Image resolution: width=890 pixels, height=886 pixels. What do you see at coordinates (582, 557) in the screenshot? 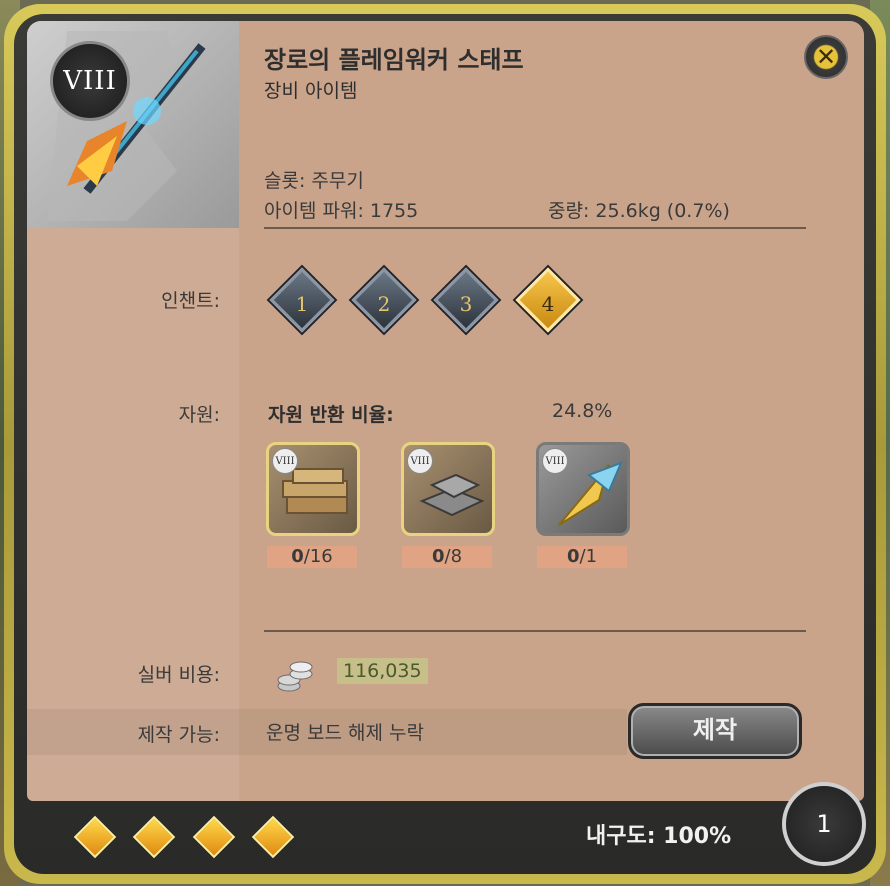
I see `resource-count-crystal: 0/1` at bounding box center [582, 557].